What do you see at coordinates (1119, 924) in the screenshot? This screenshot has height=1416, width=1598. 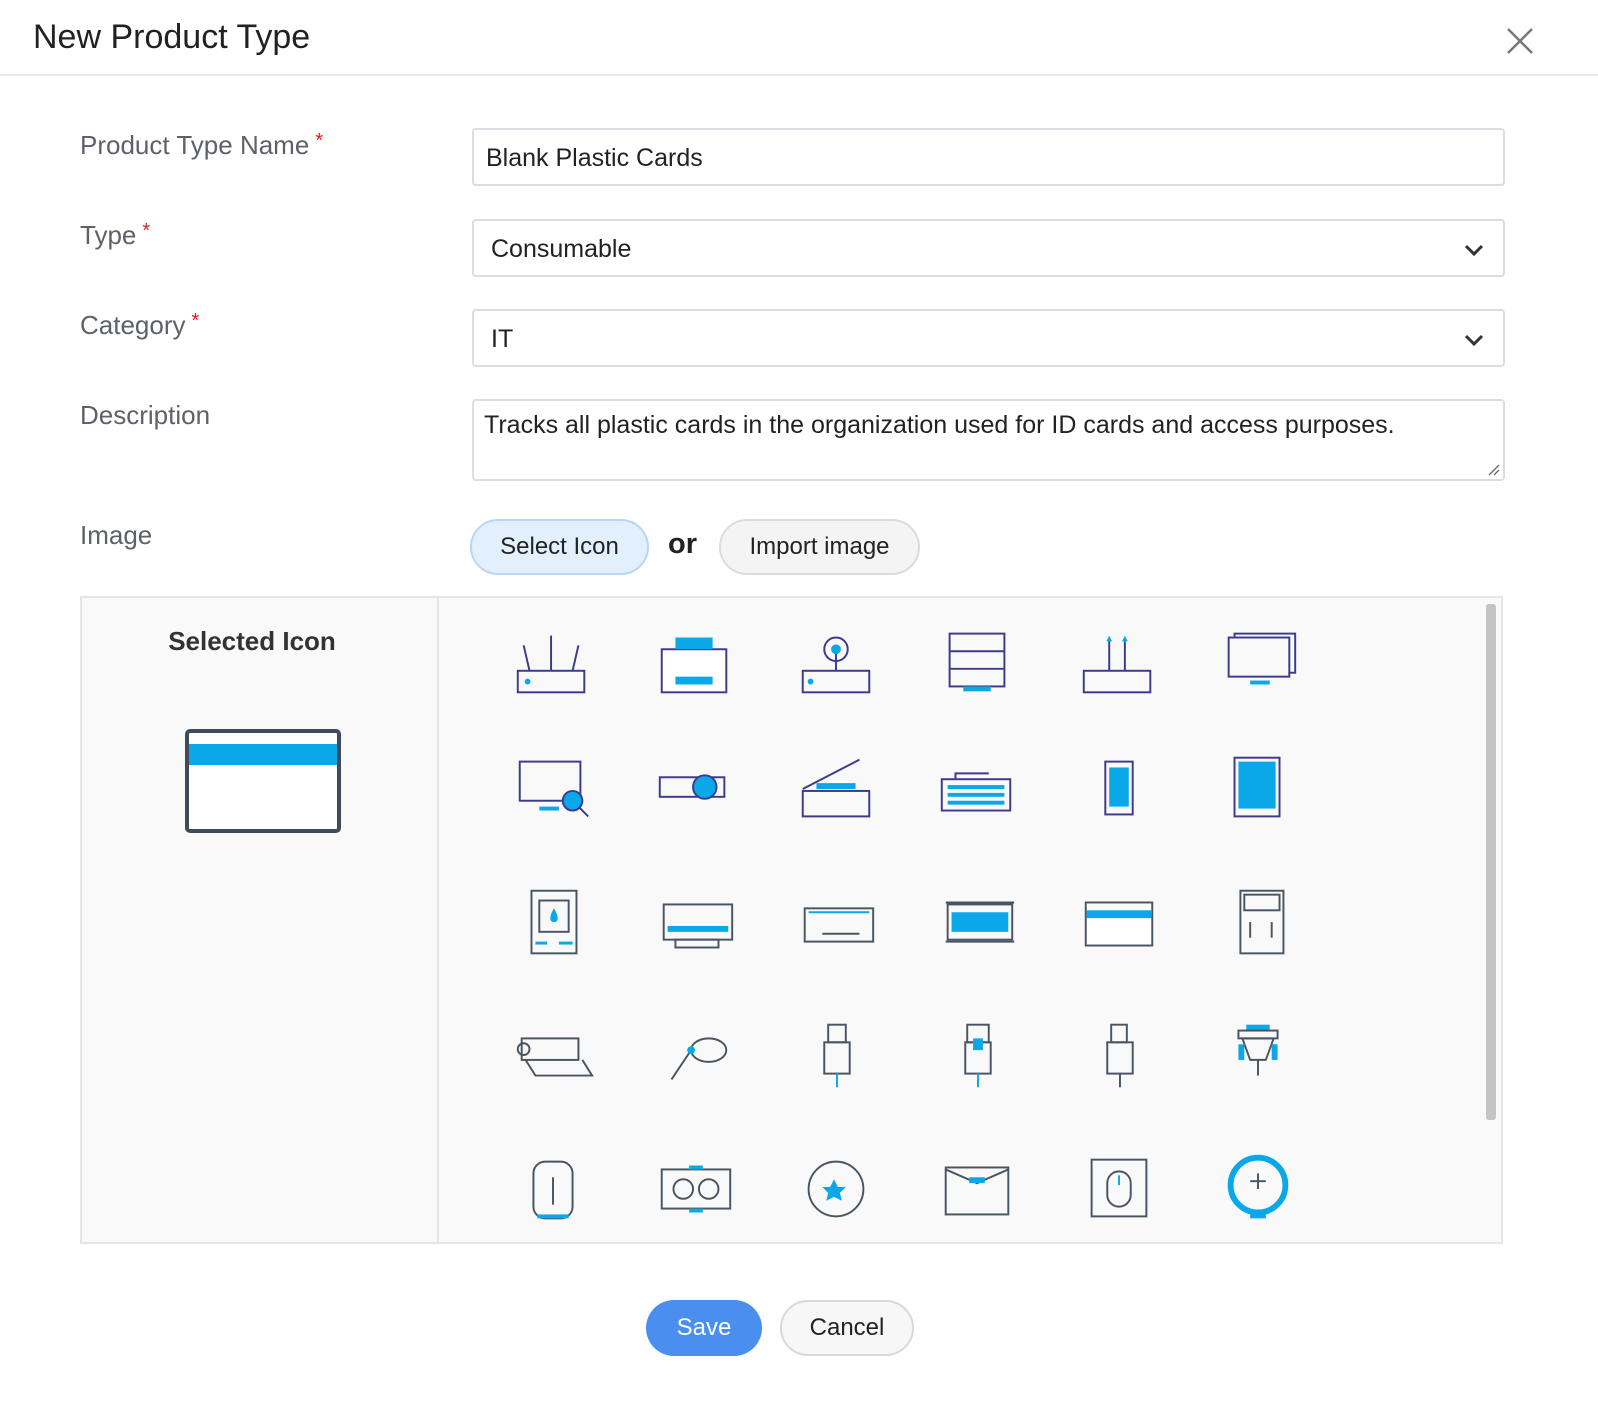 I see `card-icon` at bounding box center [1119, 924].